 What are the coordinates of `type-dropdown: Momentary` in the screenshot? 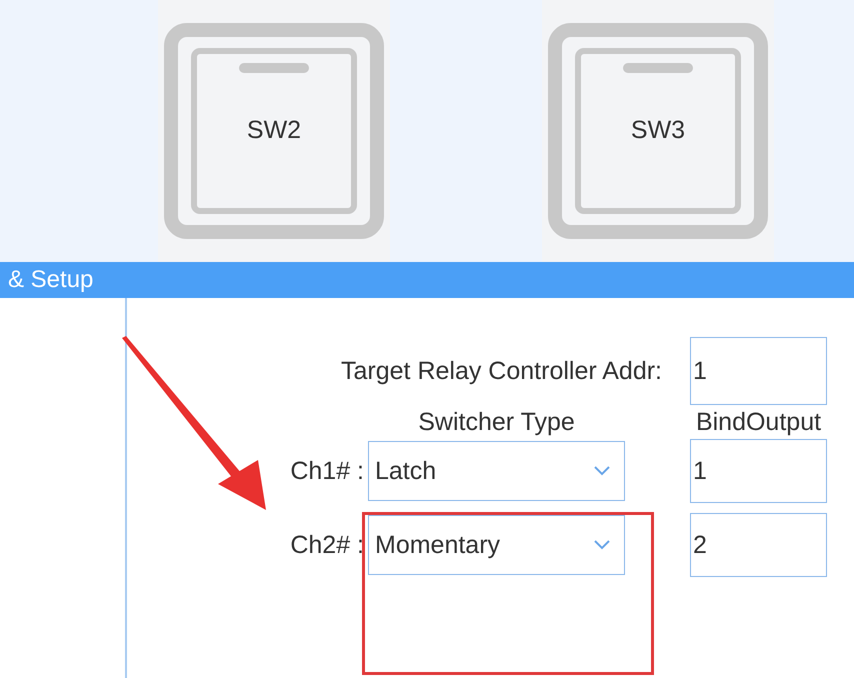 It's located at (496, 545).